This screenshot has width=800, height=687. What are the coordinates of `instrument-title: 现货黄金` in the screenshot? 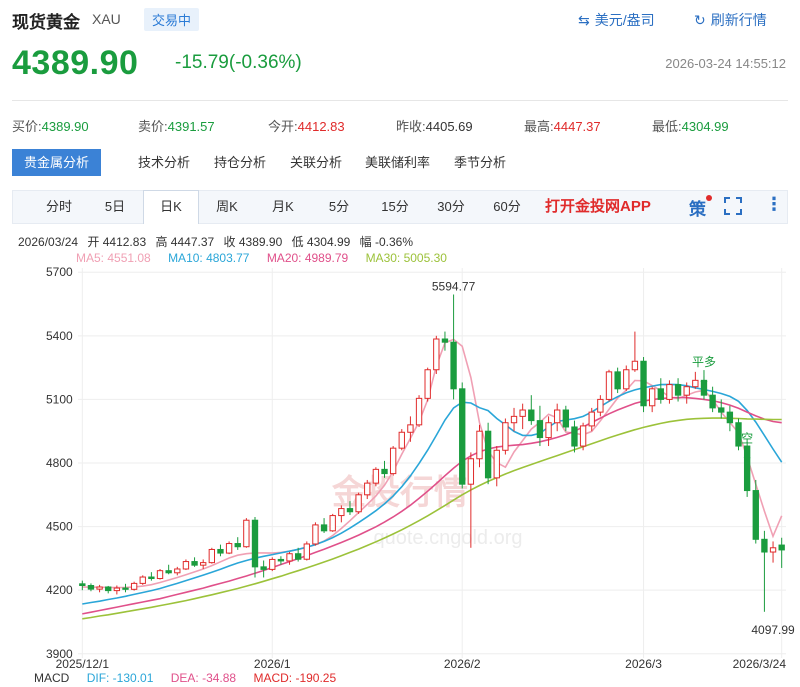 It's located at (46, 22).